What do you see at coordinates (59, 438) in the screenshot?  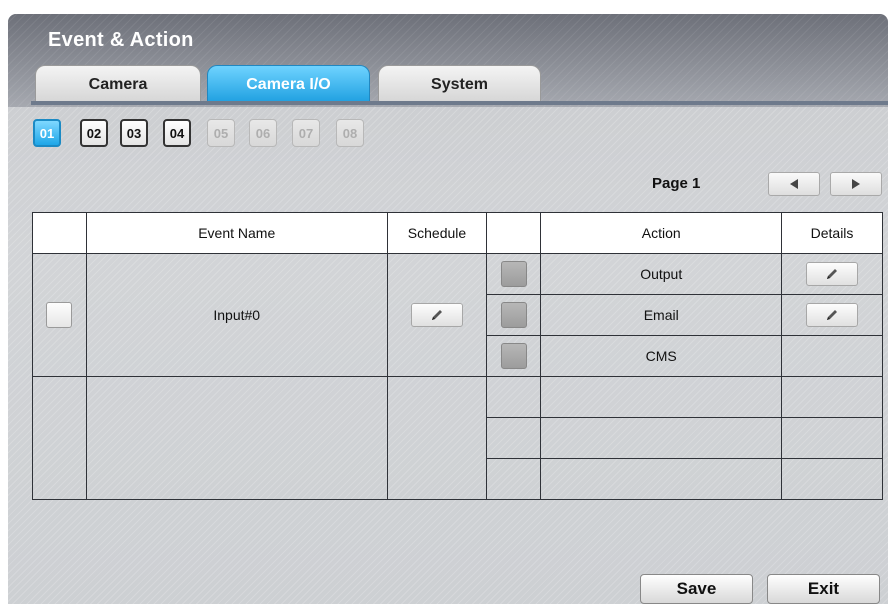 I see `empty-select-cell` at bounding box center [59, 438].